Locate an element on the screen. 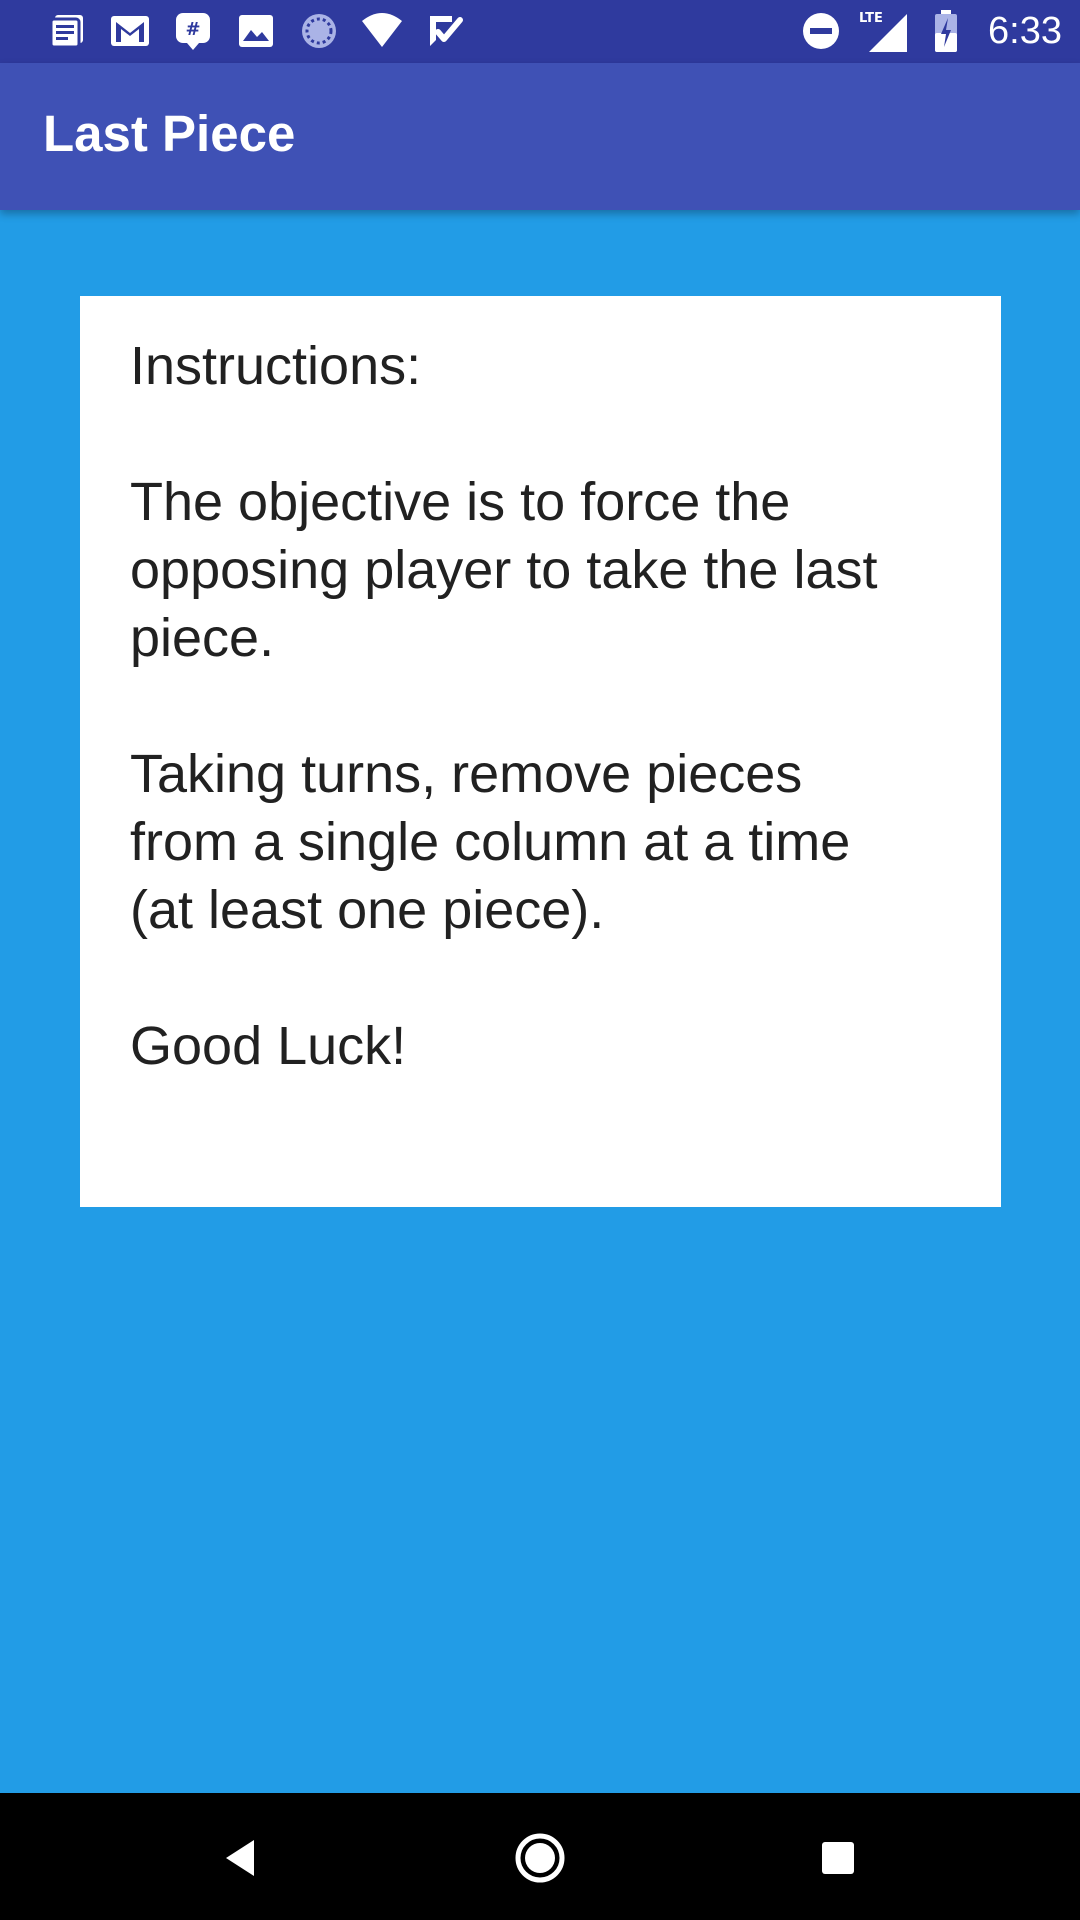  checklist-icon is located at coordinates (444, 31).